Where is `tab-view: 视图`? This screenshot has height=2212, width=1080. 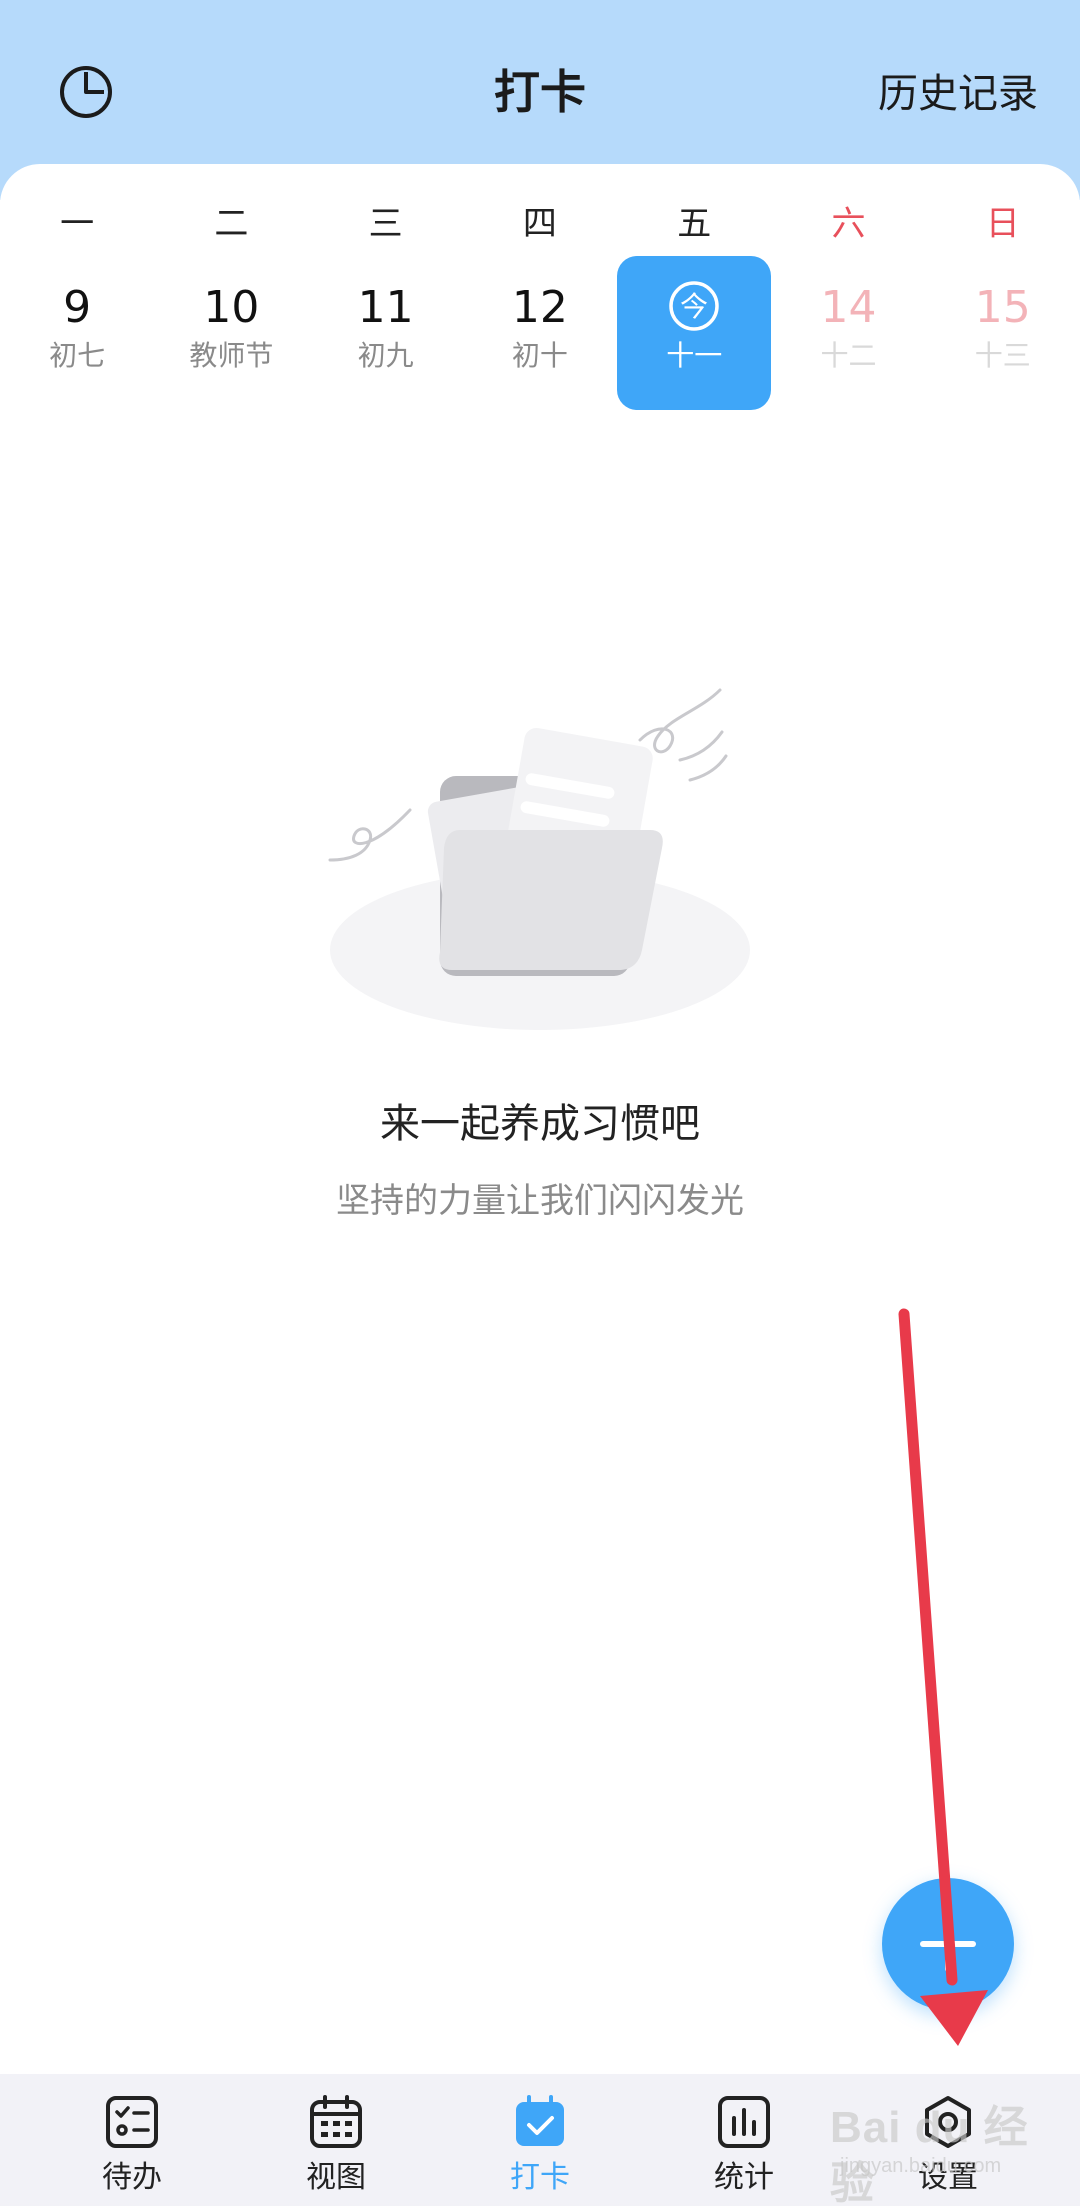
tab-view: 视图 is located at coordinates (336, 2140).